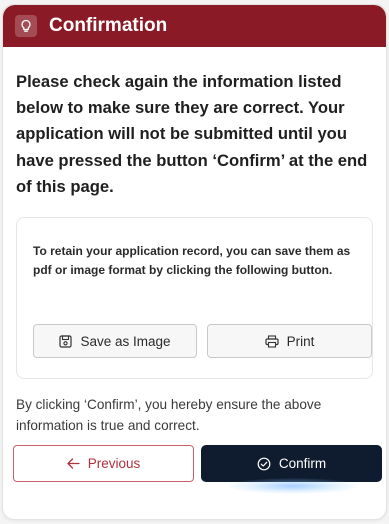 Image resolution: width=389 pixels, height=524 pixels. I want to click on confirm-button: Confirm, so click(291, 463).